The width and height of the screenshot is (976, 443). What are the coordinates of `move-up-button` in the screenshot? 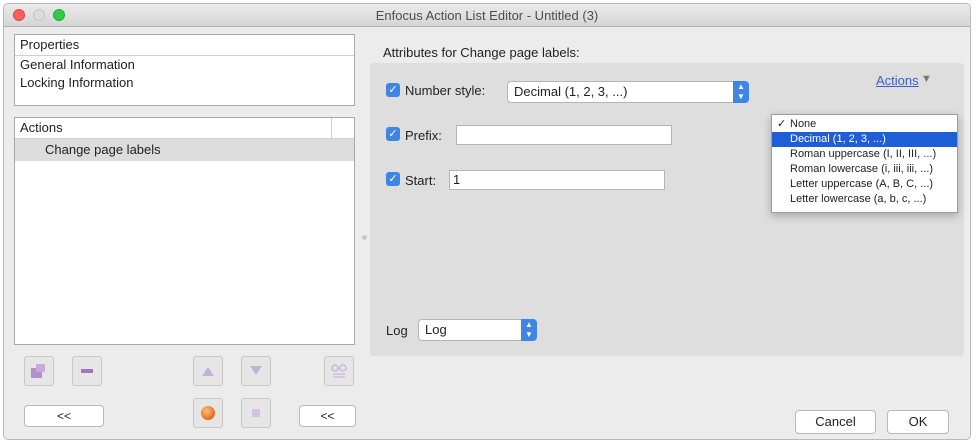 It's located at (208, 371).